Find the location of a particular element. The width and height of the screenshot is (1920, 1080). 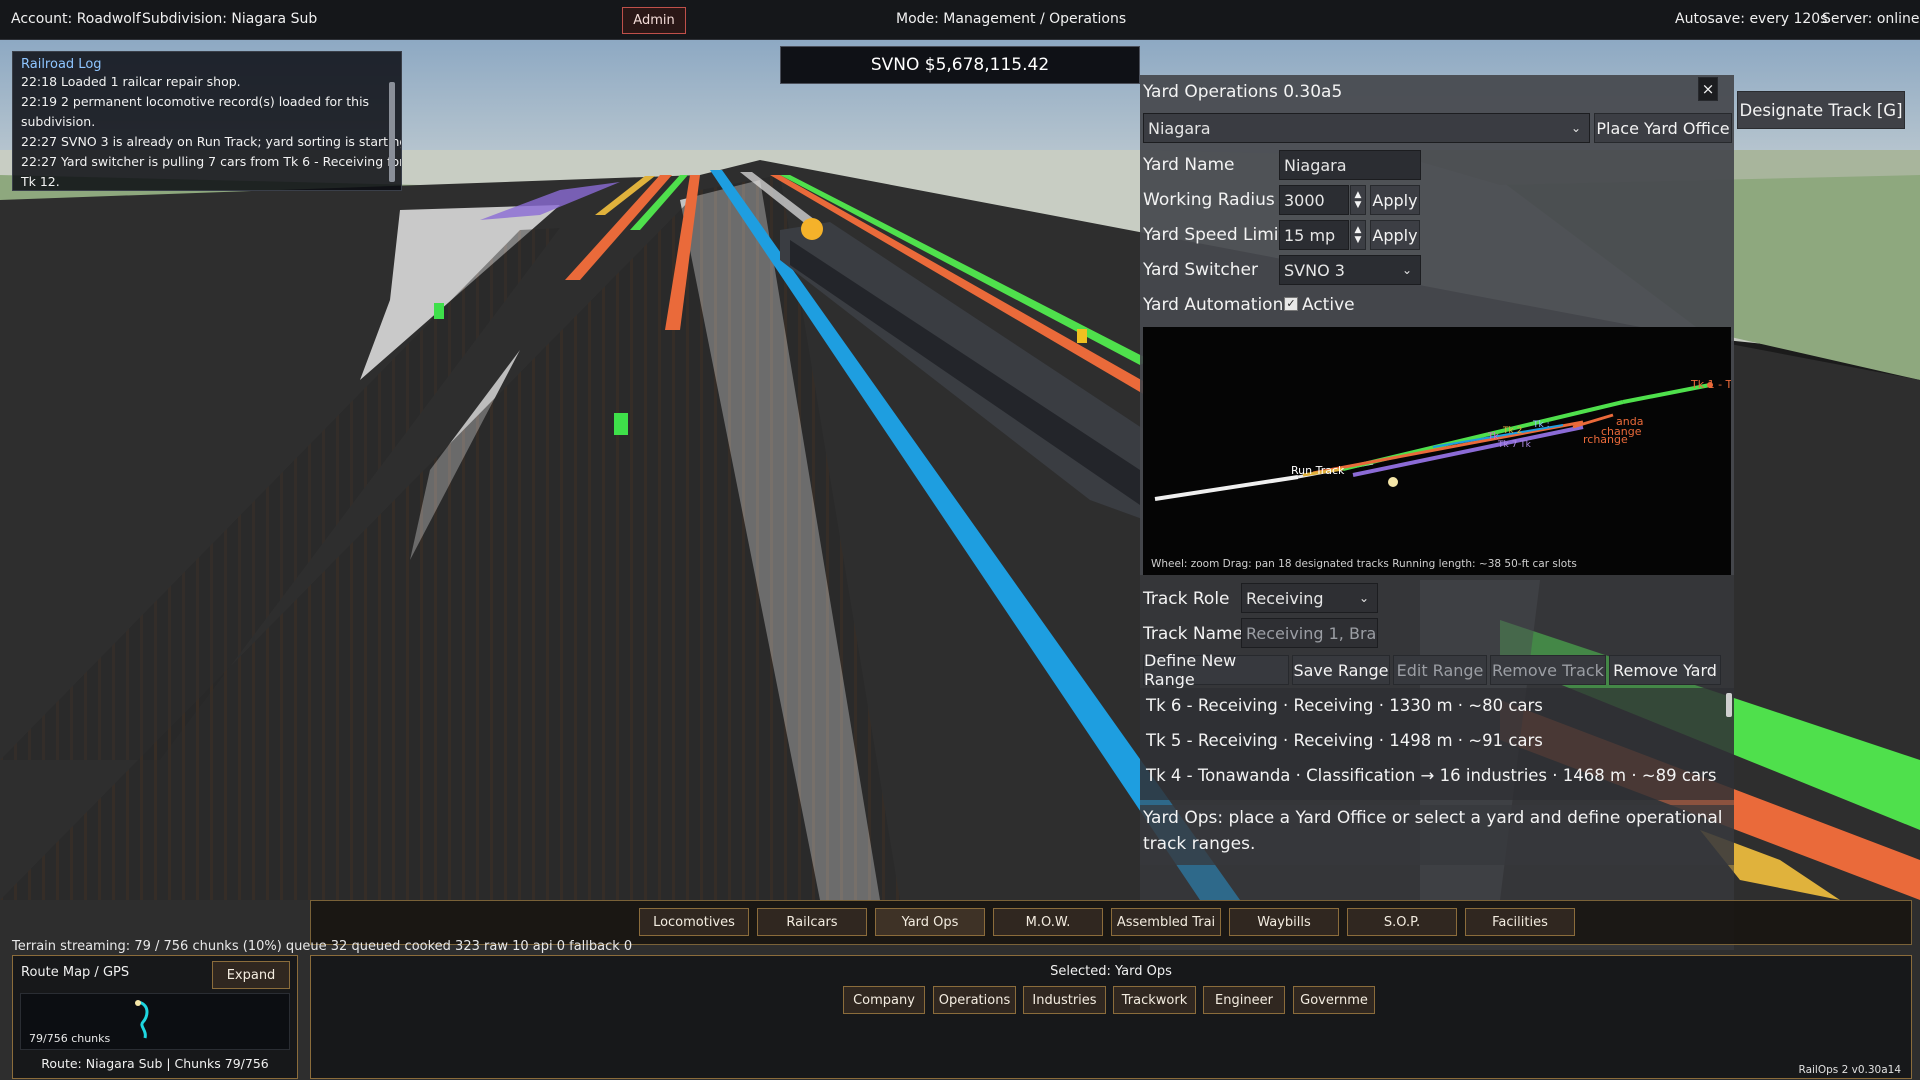

edit-range-button: Edit Range is located at coordinates (1440, 670).